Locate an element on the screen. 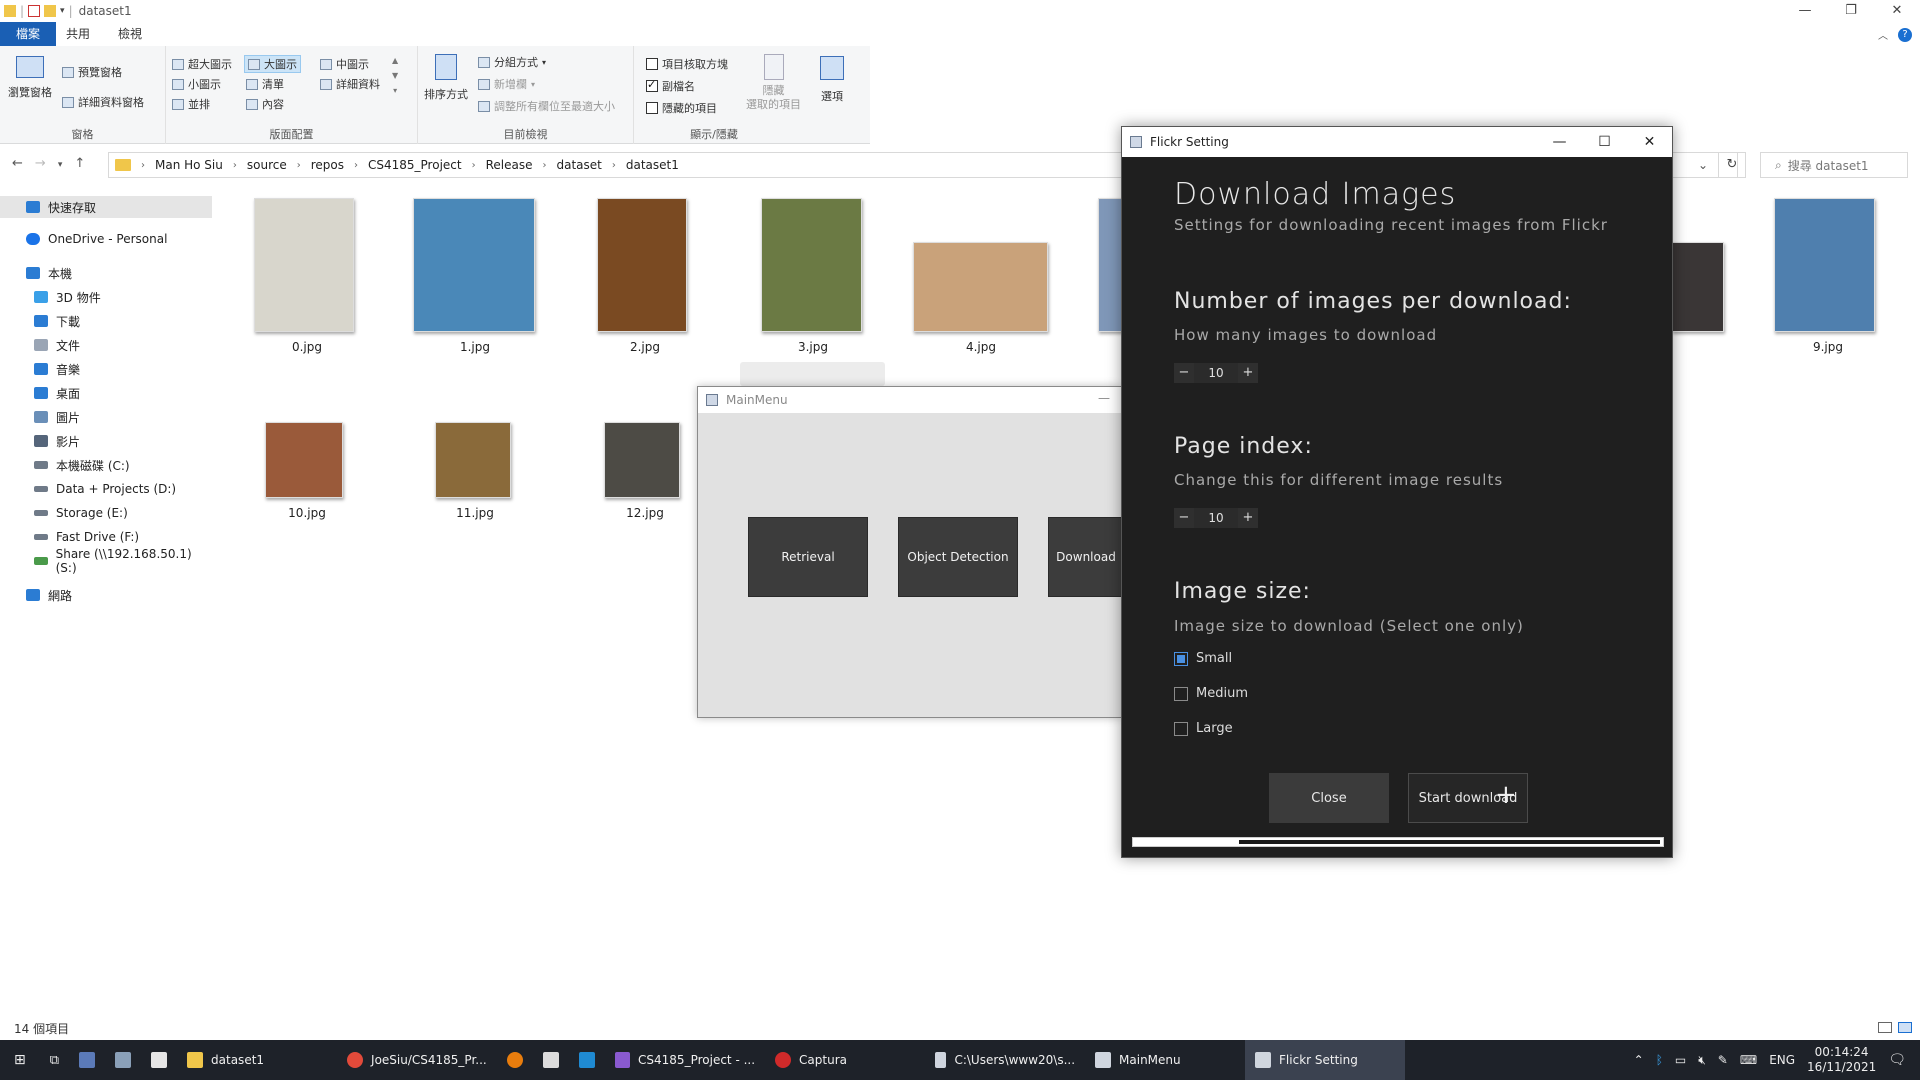 The width and height of the screenshot is (1920, 1080). breadcrumb-item: dataset1 is located at coordinates (652, 165).